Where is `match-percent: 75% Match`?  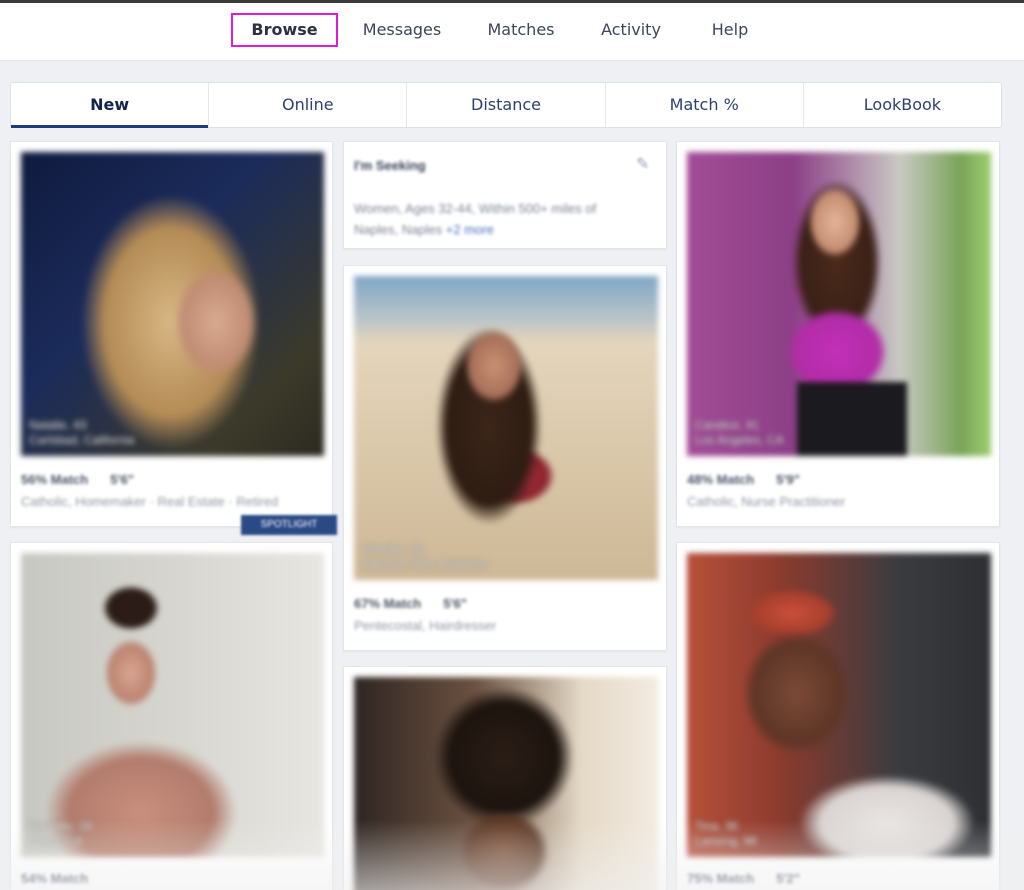
match-percent: 75% Match is located at coordinates (721, 878).